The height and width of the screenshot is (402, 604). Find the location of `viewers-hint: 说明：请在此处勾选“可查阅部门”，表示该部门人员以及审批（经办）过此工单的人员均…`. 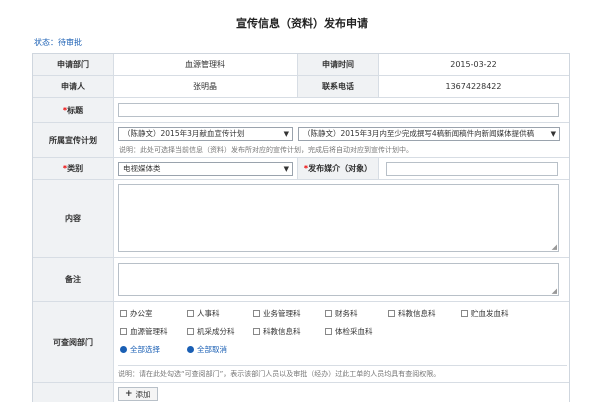

viewers-hint: 说明：请在此处勾选“可查阅部门”，表示该部门人员以及审批（经办）过此工单的人员均… is located at coordinates (342, 372).